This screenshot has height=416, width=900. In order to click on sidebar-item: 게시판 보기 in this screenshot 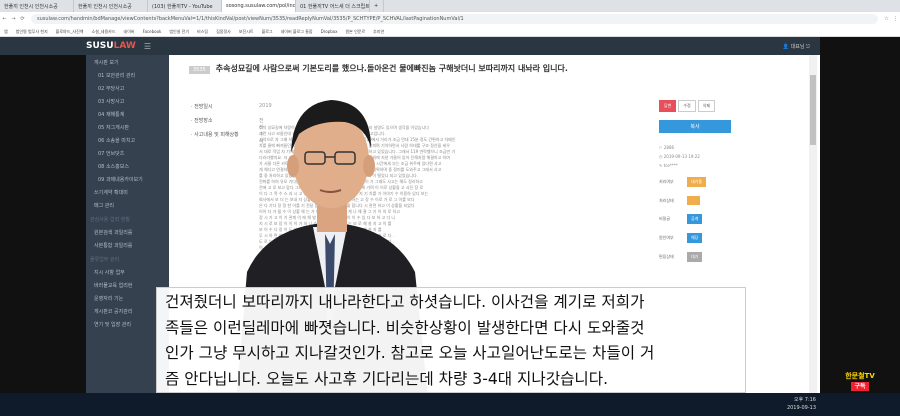, I will do `click(127, 61)`.